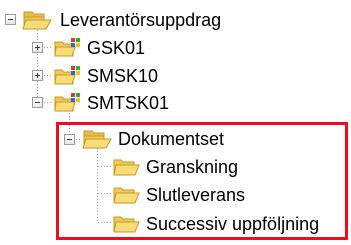 This screenshot has width=351, height=245. What do you see at coordinates (192, 167) in the screenshot?
I see `tree-node-label: Granskning` at bounding box center [192, 167].